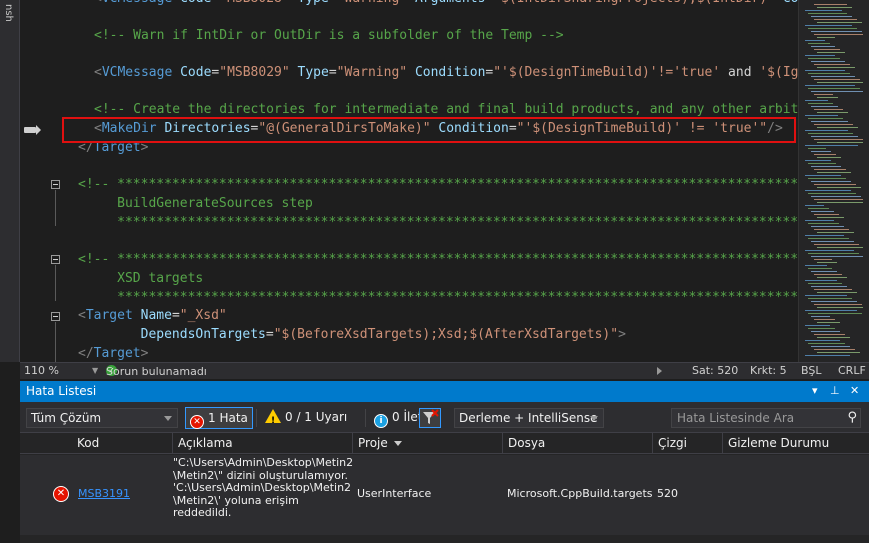 The image size is (869, 543). I want to click on scroll-right-icon, so click(659, 371).